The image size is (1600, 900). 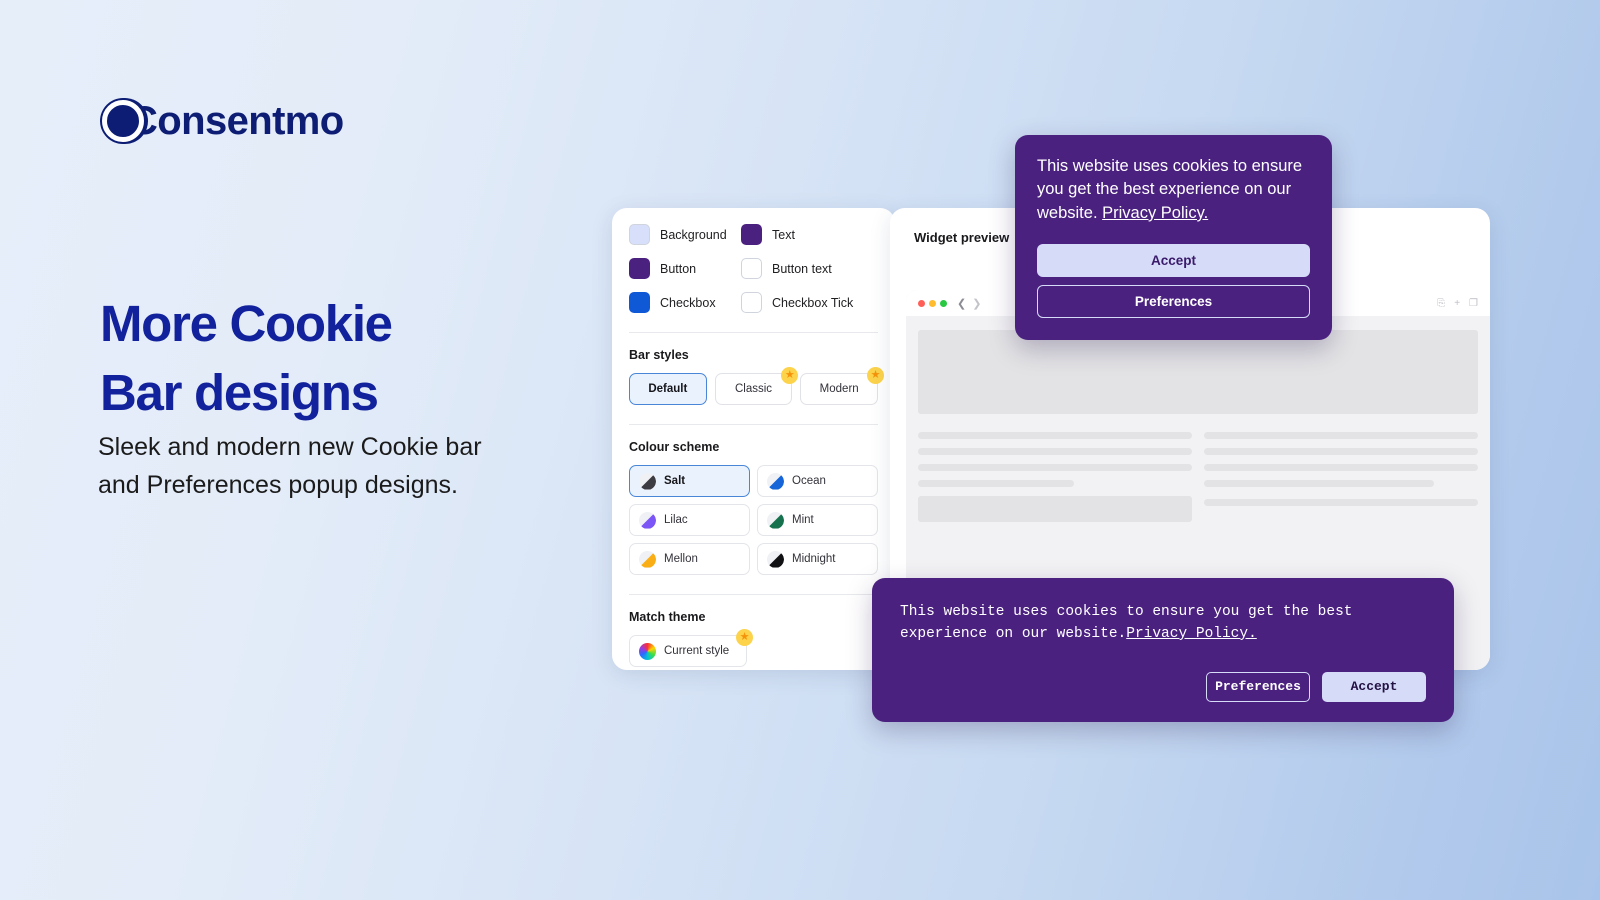 I want to click on swatch-button-icon, so click(x=639, y=268).